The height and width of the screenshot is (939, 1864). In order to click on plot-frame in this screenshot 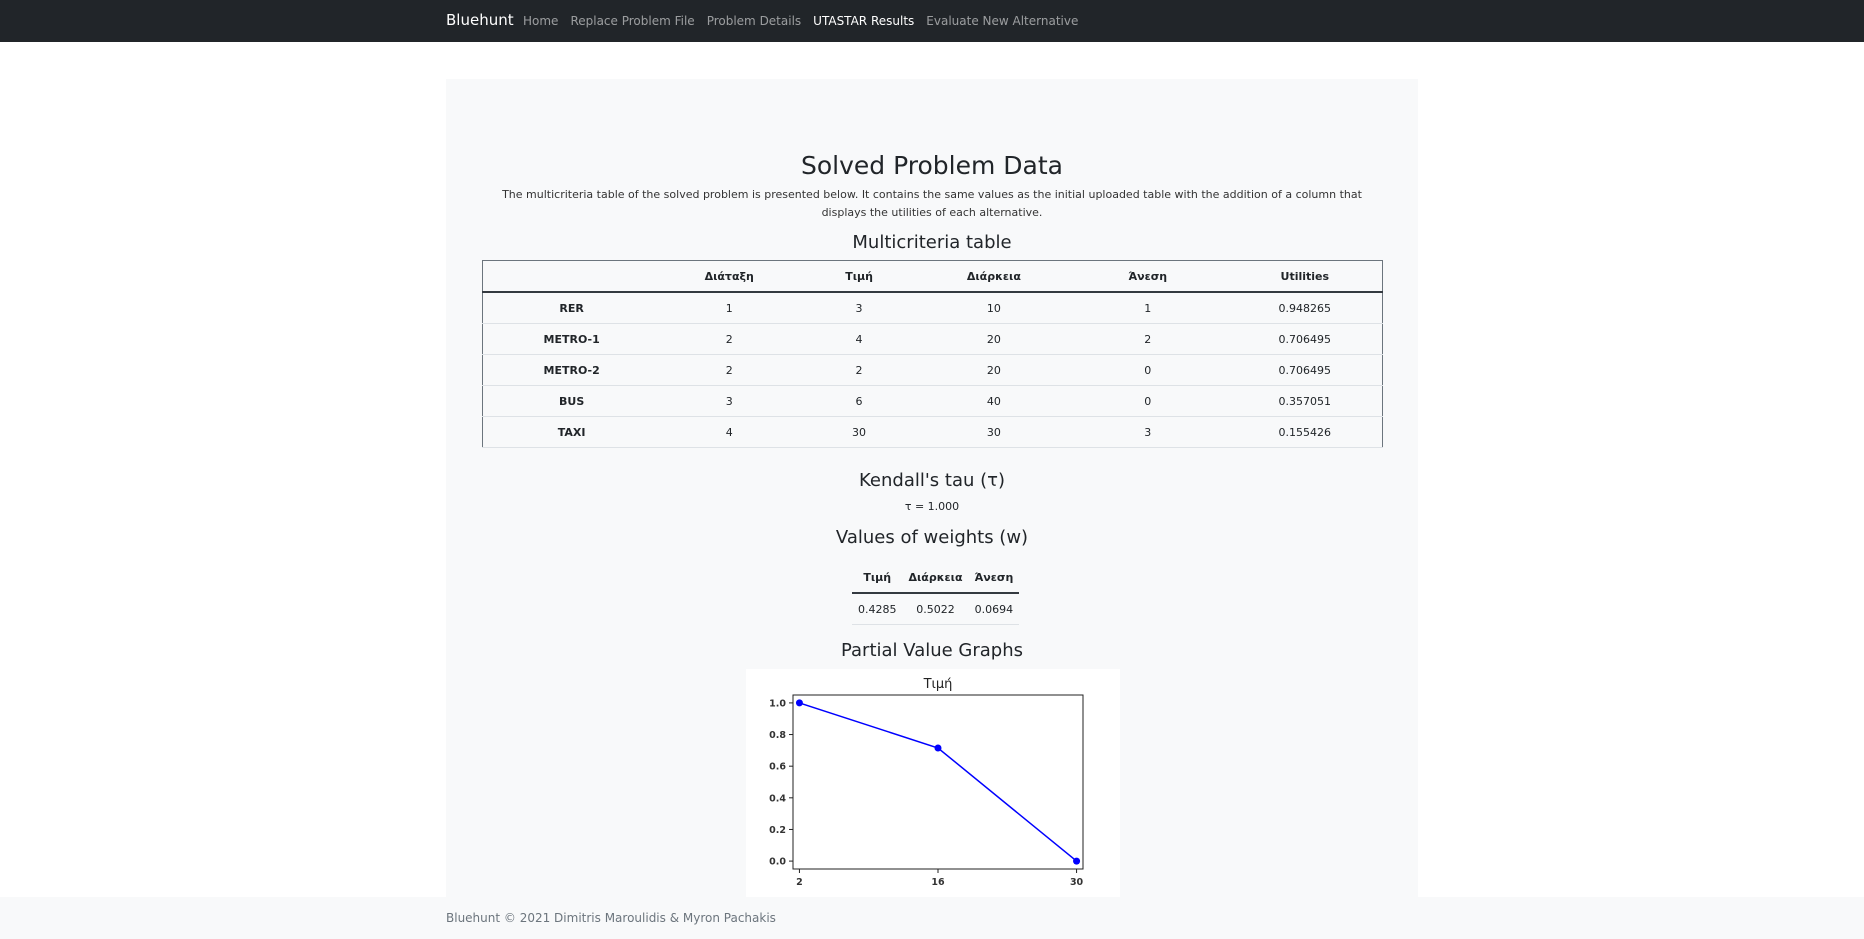, I will do `click(938, 782)`.